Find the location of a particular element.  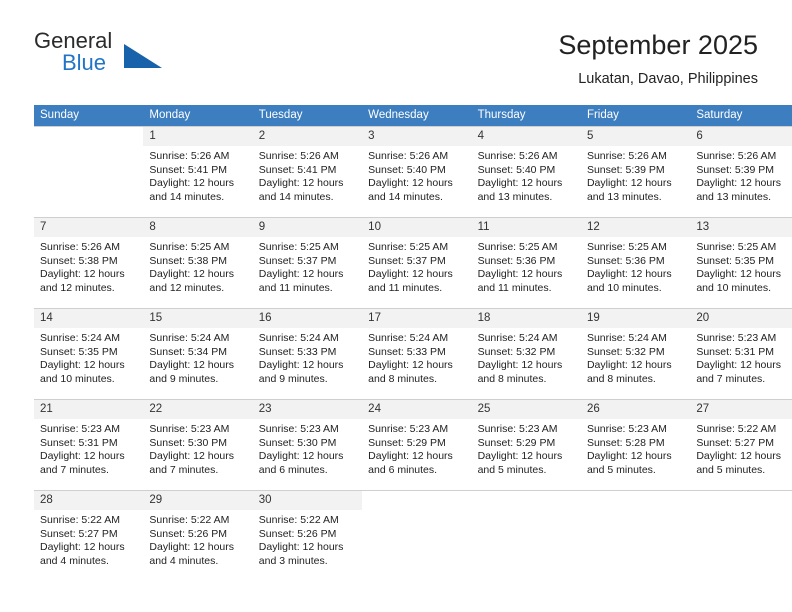

day-number: 1 is located at coordinates (198, 136).